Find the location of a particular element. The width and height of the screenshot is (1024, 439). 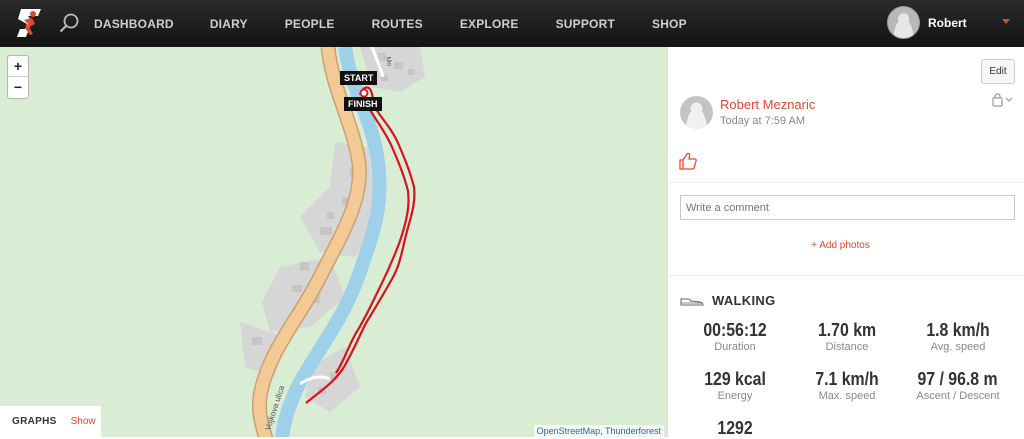

nav-item-people: PEOPLE is located at coordinates (310, 24).